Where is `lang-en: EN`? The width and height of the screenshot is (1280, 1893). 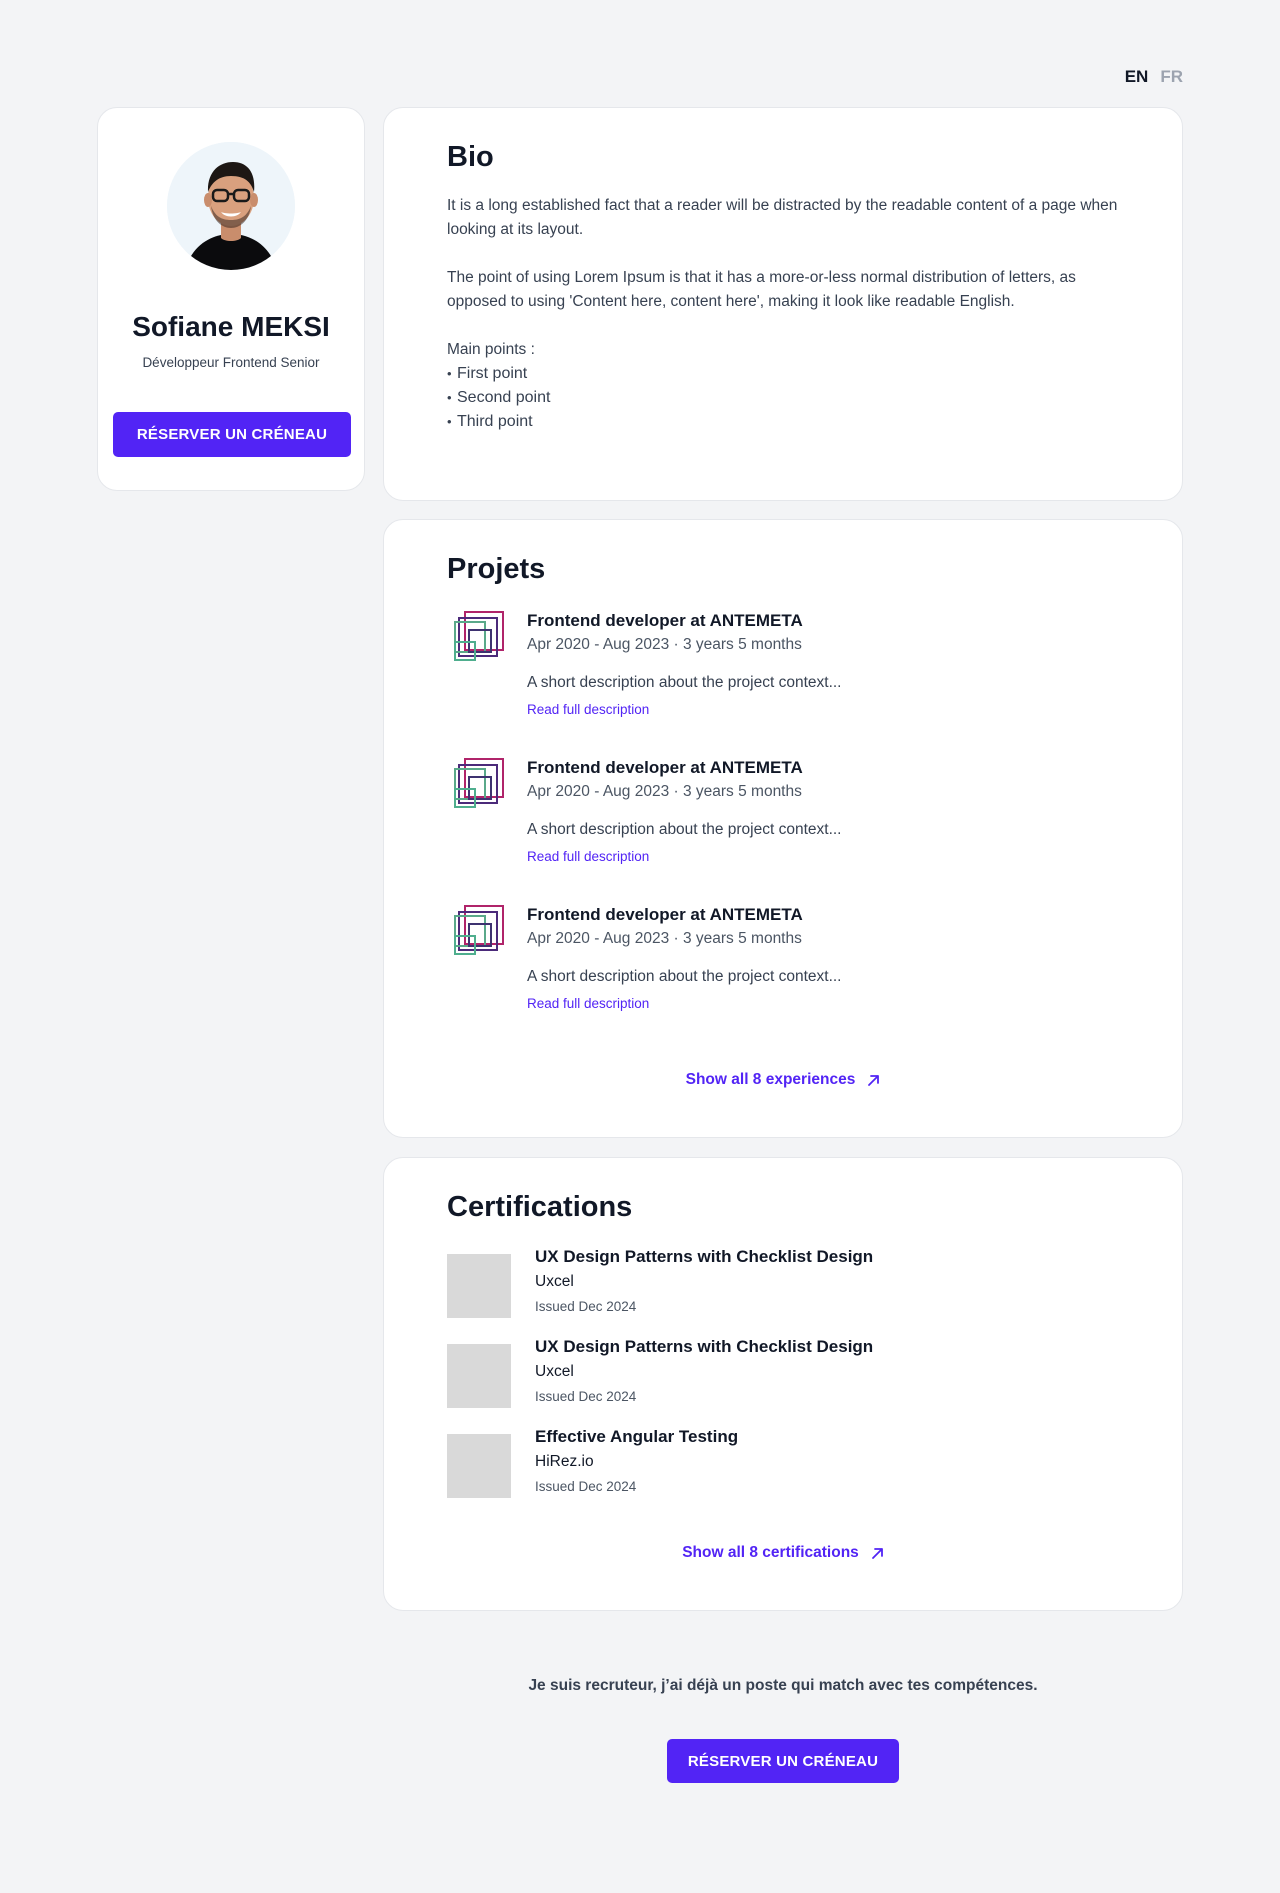
lang-en: EN is located at coordinates (1137, 77).